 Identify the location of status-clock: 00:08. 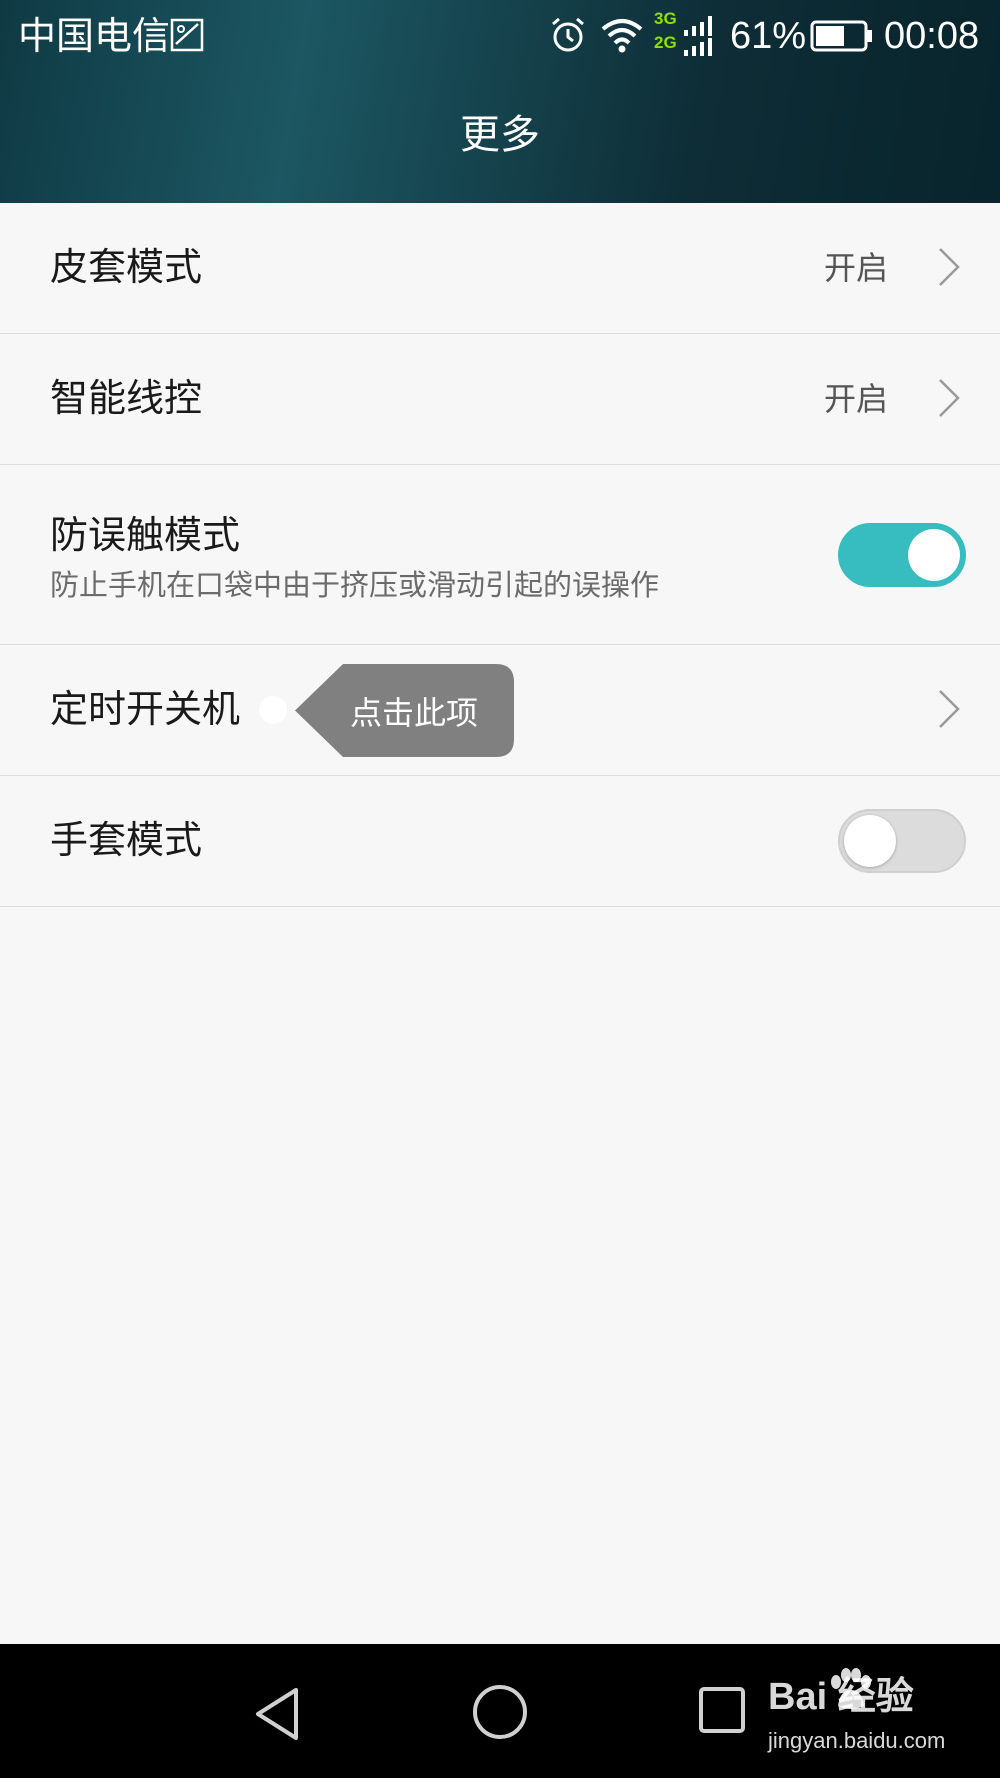
(932, 36).